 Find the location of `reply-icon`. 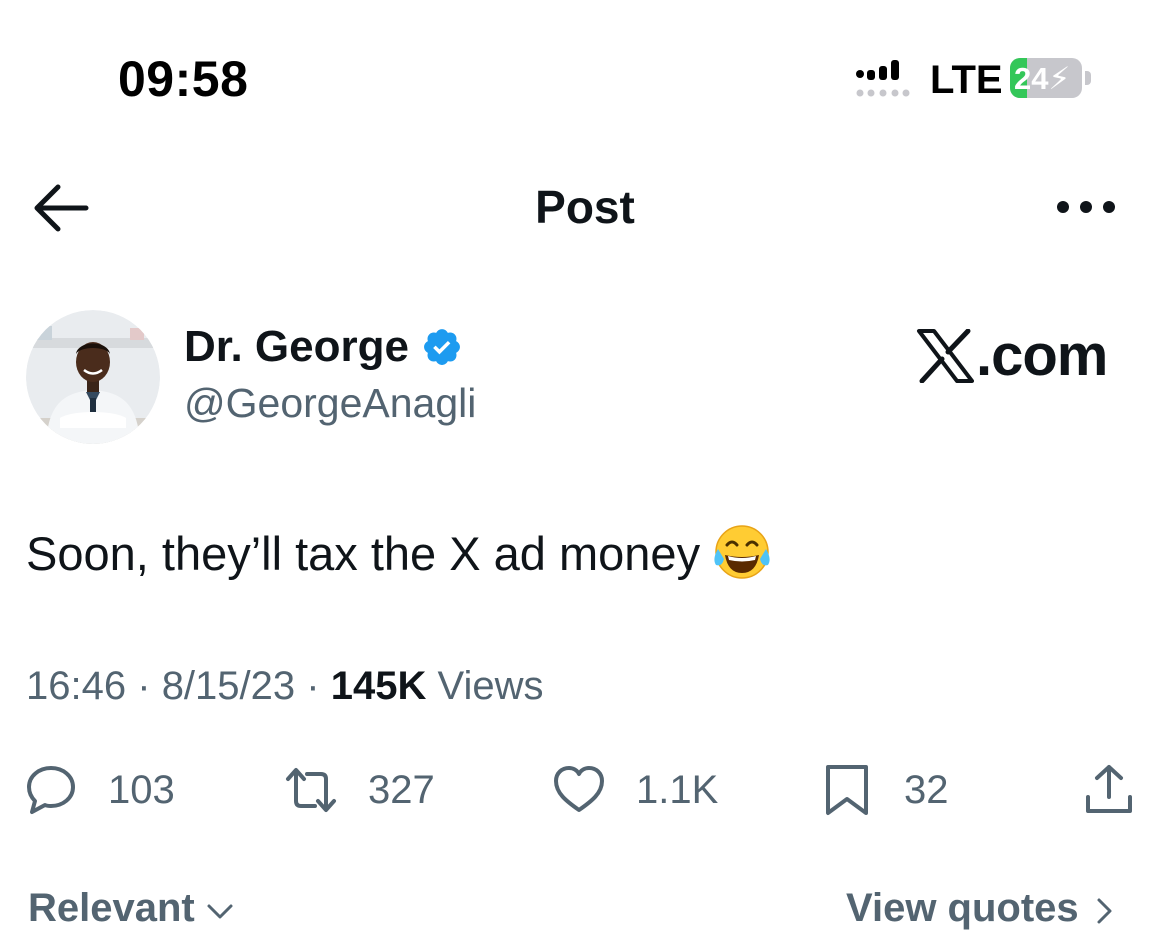

reply-icon is located at coordinates (51, 790).